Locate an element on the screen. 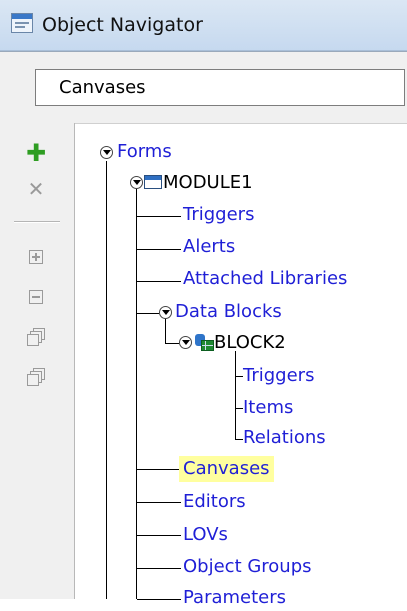 This screenshot has width=407, height=611. tree-node-block2: BLOCK2 is located at coordinates (250, 343).